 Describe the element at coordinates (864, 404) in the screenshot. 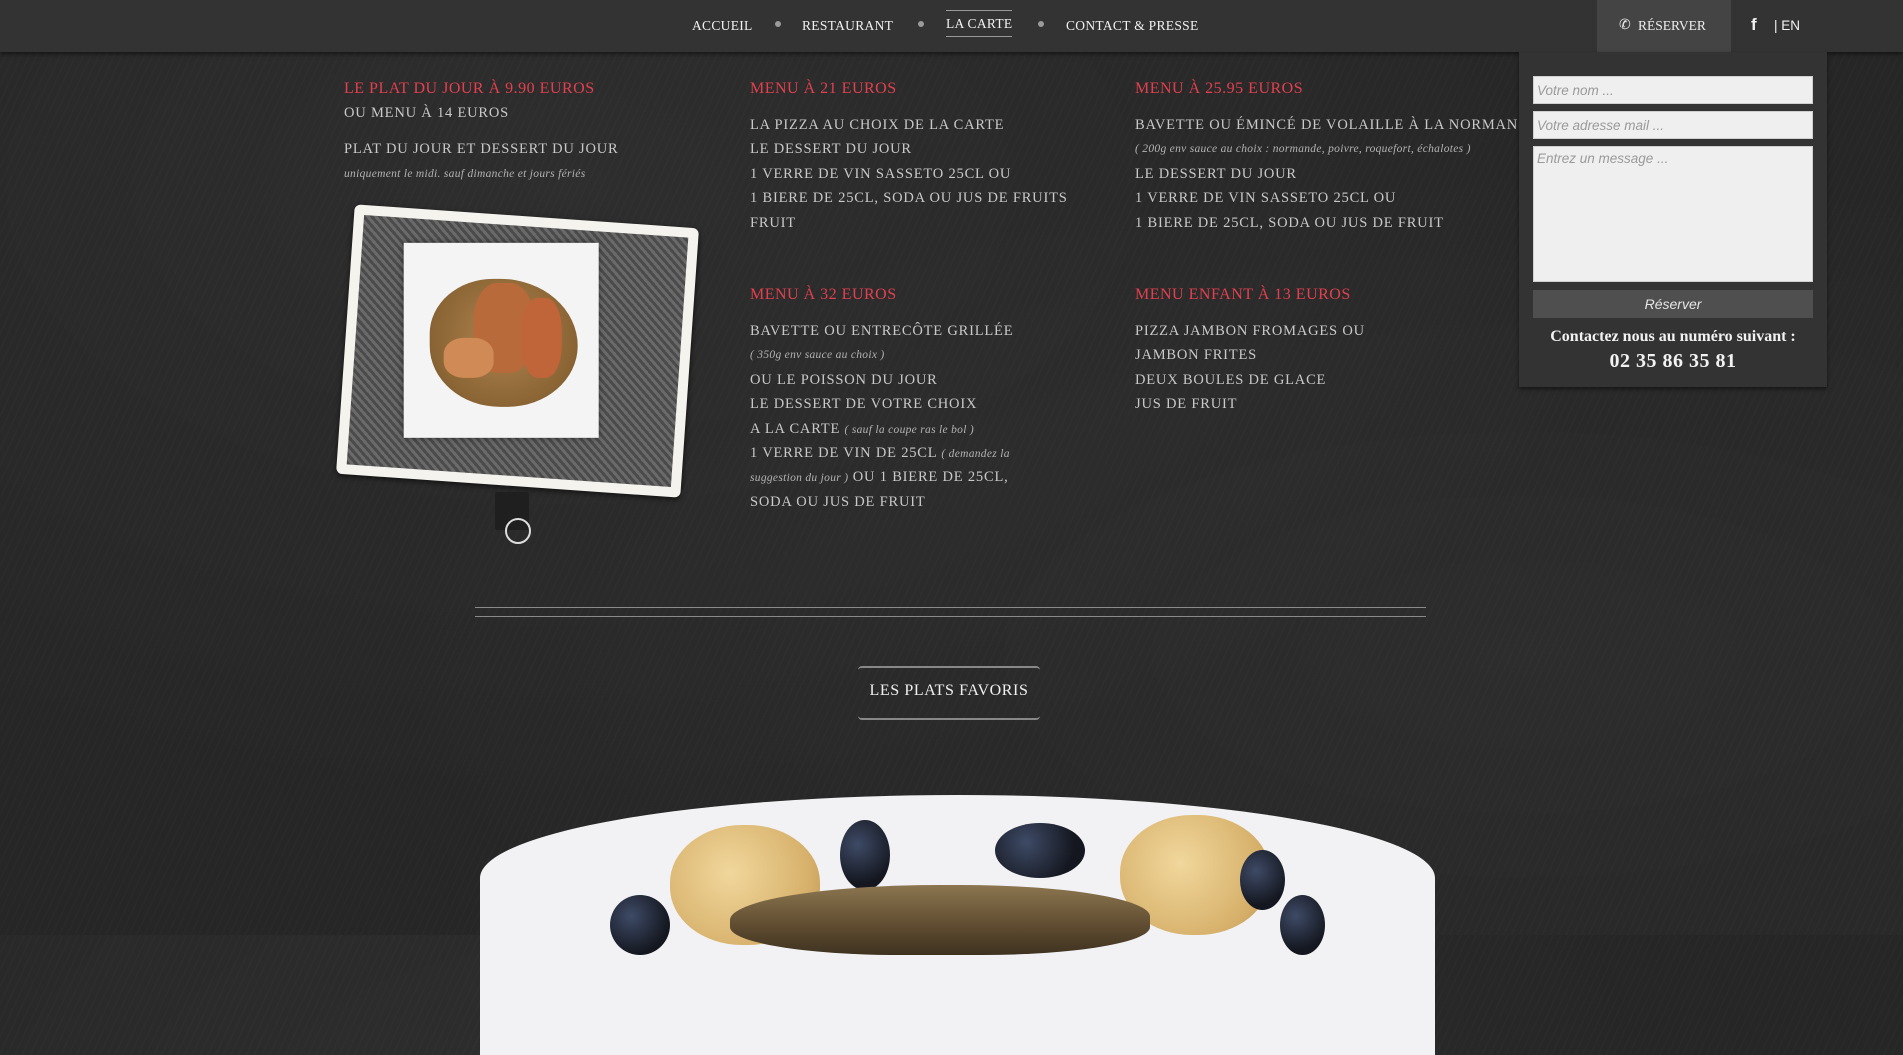

I see `menu-32-line: LE DESSERT DE VOTRE CHOIX` at that location.